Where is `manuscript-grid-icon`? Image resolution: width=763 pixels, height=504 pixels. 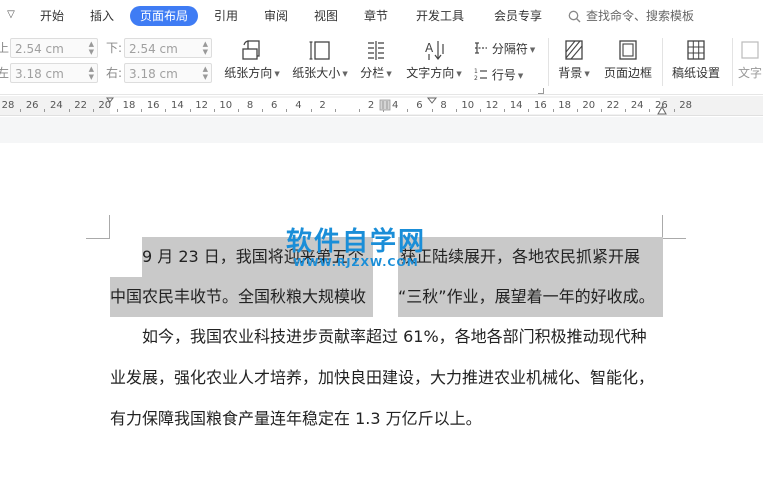 manuscript-grid-icon is located at coordinates (696, 50).